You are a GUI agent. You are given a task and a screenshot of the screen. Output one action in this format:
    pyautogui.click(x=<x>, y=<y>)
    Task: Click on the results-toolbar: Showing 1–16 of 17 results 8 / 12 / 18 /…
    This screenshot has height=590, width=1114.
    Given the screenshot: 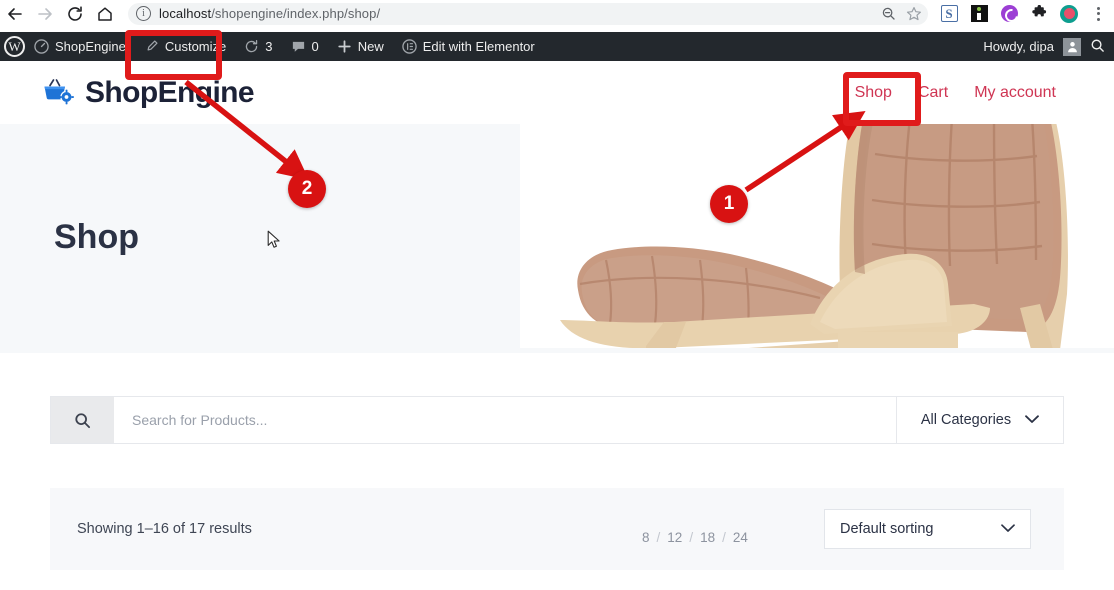 What is the action you would take?
    pyautogui.click(x=557, y=529)
    